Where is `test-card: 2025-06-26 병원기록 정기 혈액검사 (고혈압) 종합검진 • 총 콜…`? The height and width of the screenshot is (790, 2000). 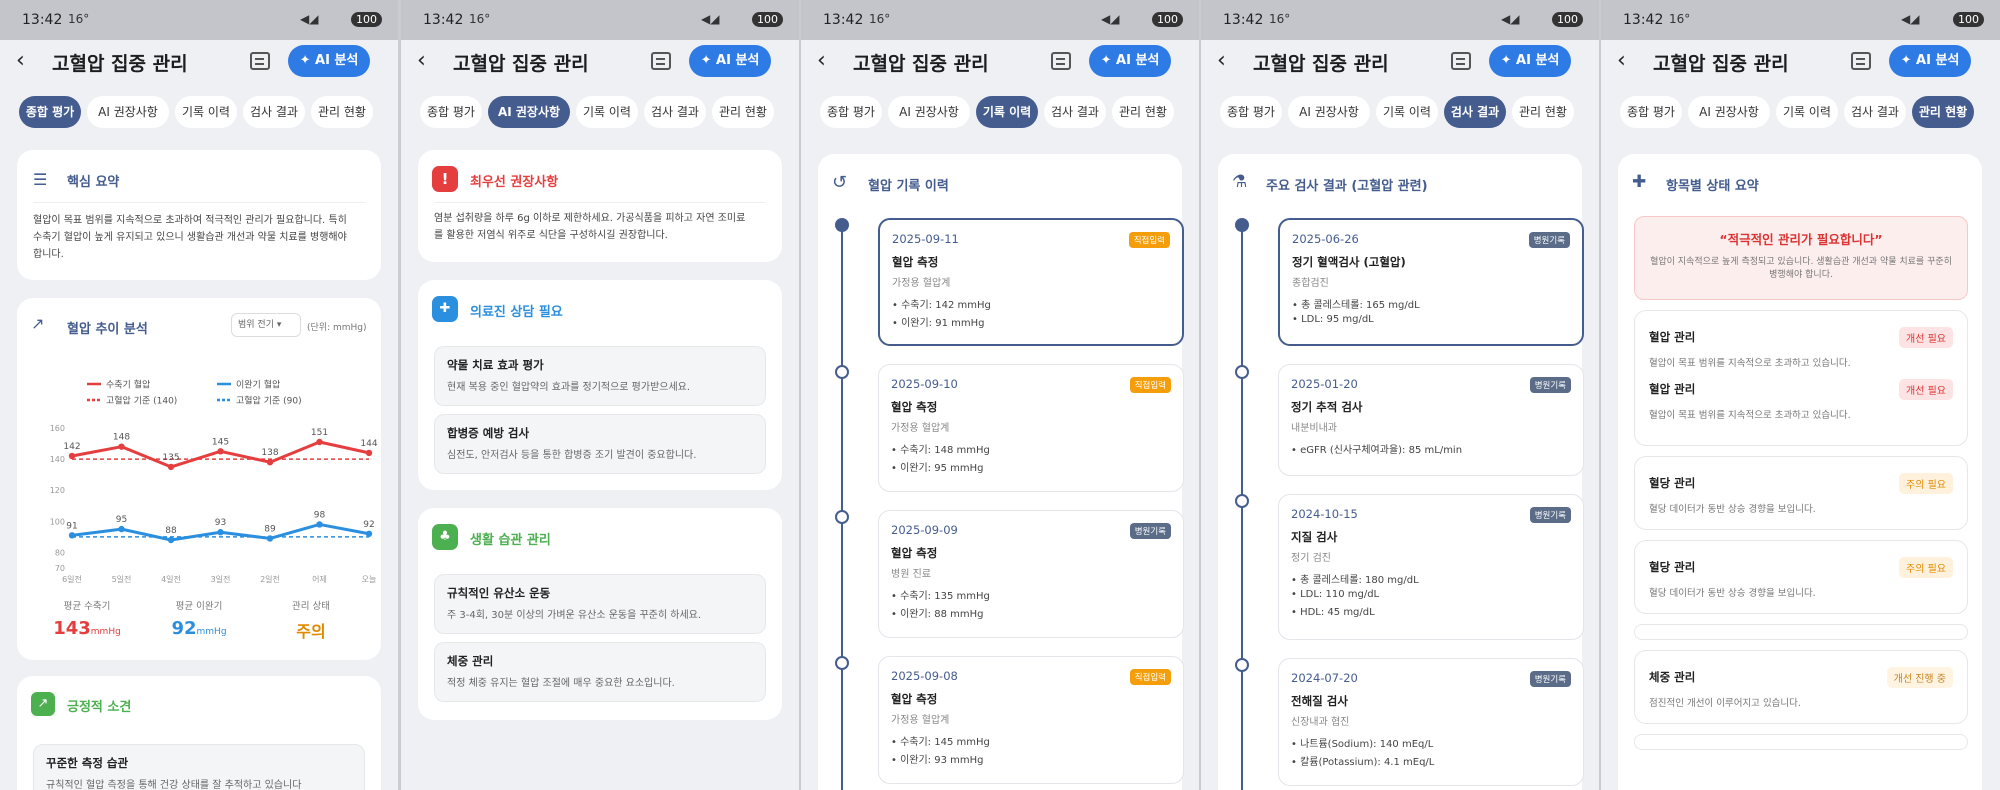
test-card: 2025-06-26 병원기록 정기 혈액검사 (고혈압) 종합검진 • 총 콜… is located at coordinates (1431, 282).